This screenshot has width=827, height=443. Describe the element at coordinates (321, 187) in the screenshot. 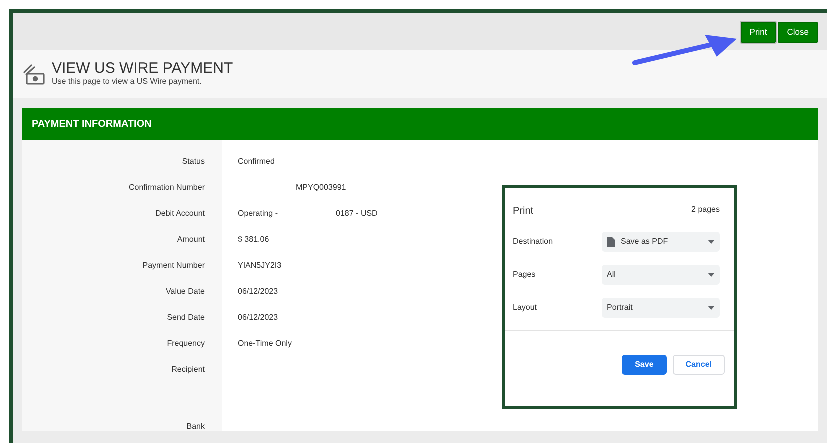

I see `field-value: MPYQ003991` at that location.